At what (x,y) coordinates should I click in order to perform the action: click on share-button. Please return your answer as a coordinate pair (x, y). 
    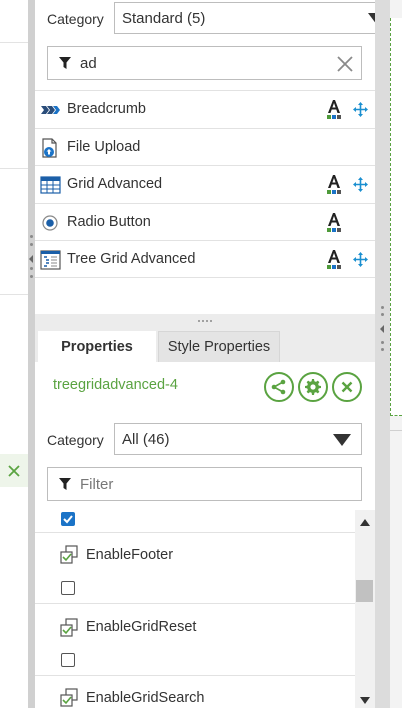
    Looking at the image, I should click on (279, 387).